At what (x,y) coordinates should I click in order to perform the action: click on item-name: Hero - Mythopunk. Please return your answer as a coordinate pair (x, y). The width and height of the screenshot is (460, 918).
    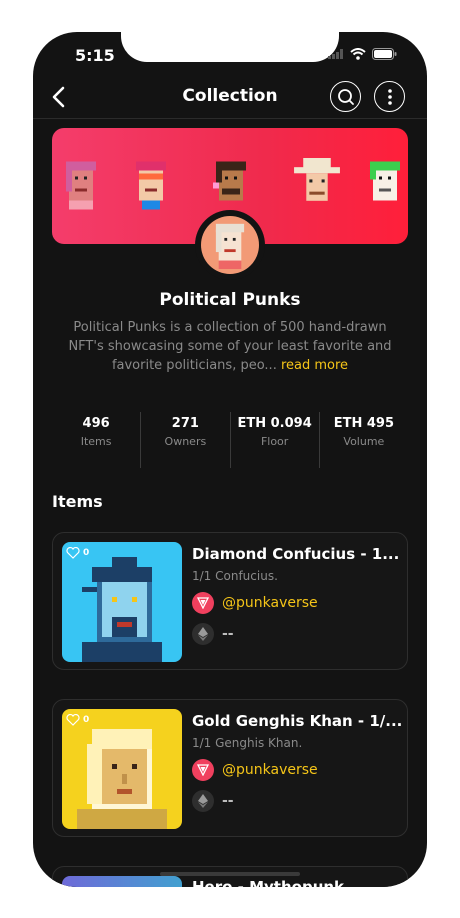
    Looking at the image, I should click on (268, 882).